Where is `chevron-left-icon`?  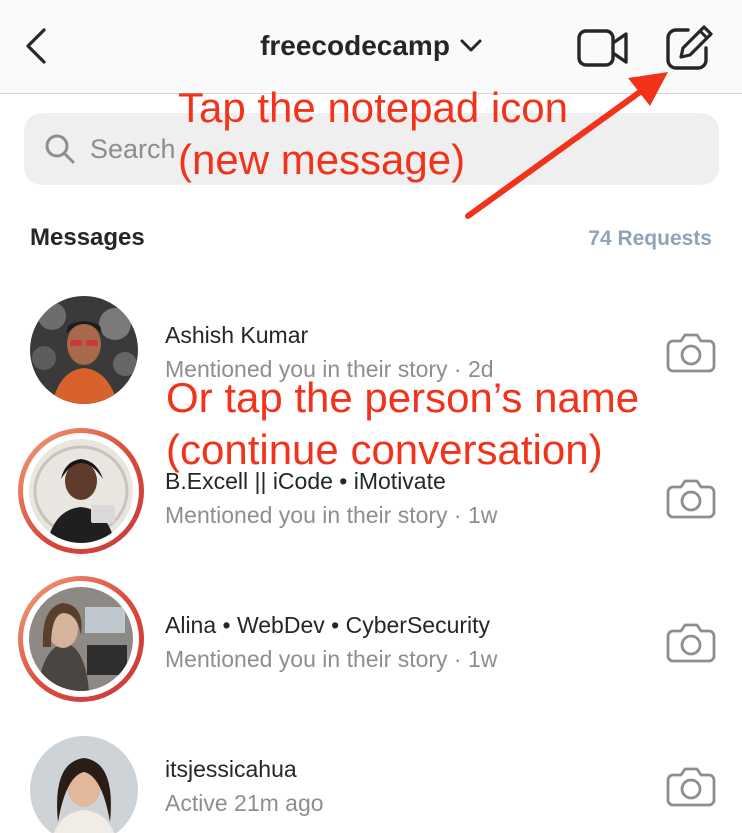
chevron-left-icon is located at coordinates (36, 46).